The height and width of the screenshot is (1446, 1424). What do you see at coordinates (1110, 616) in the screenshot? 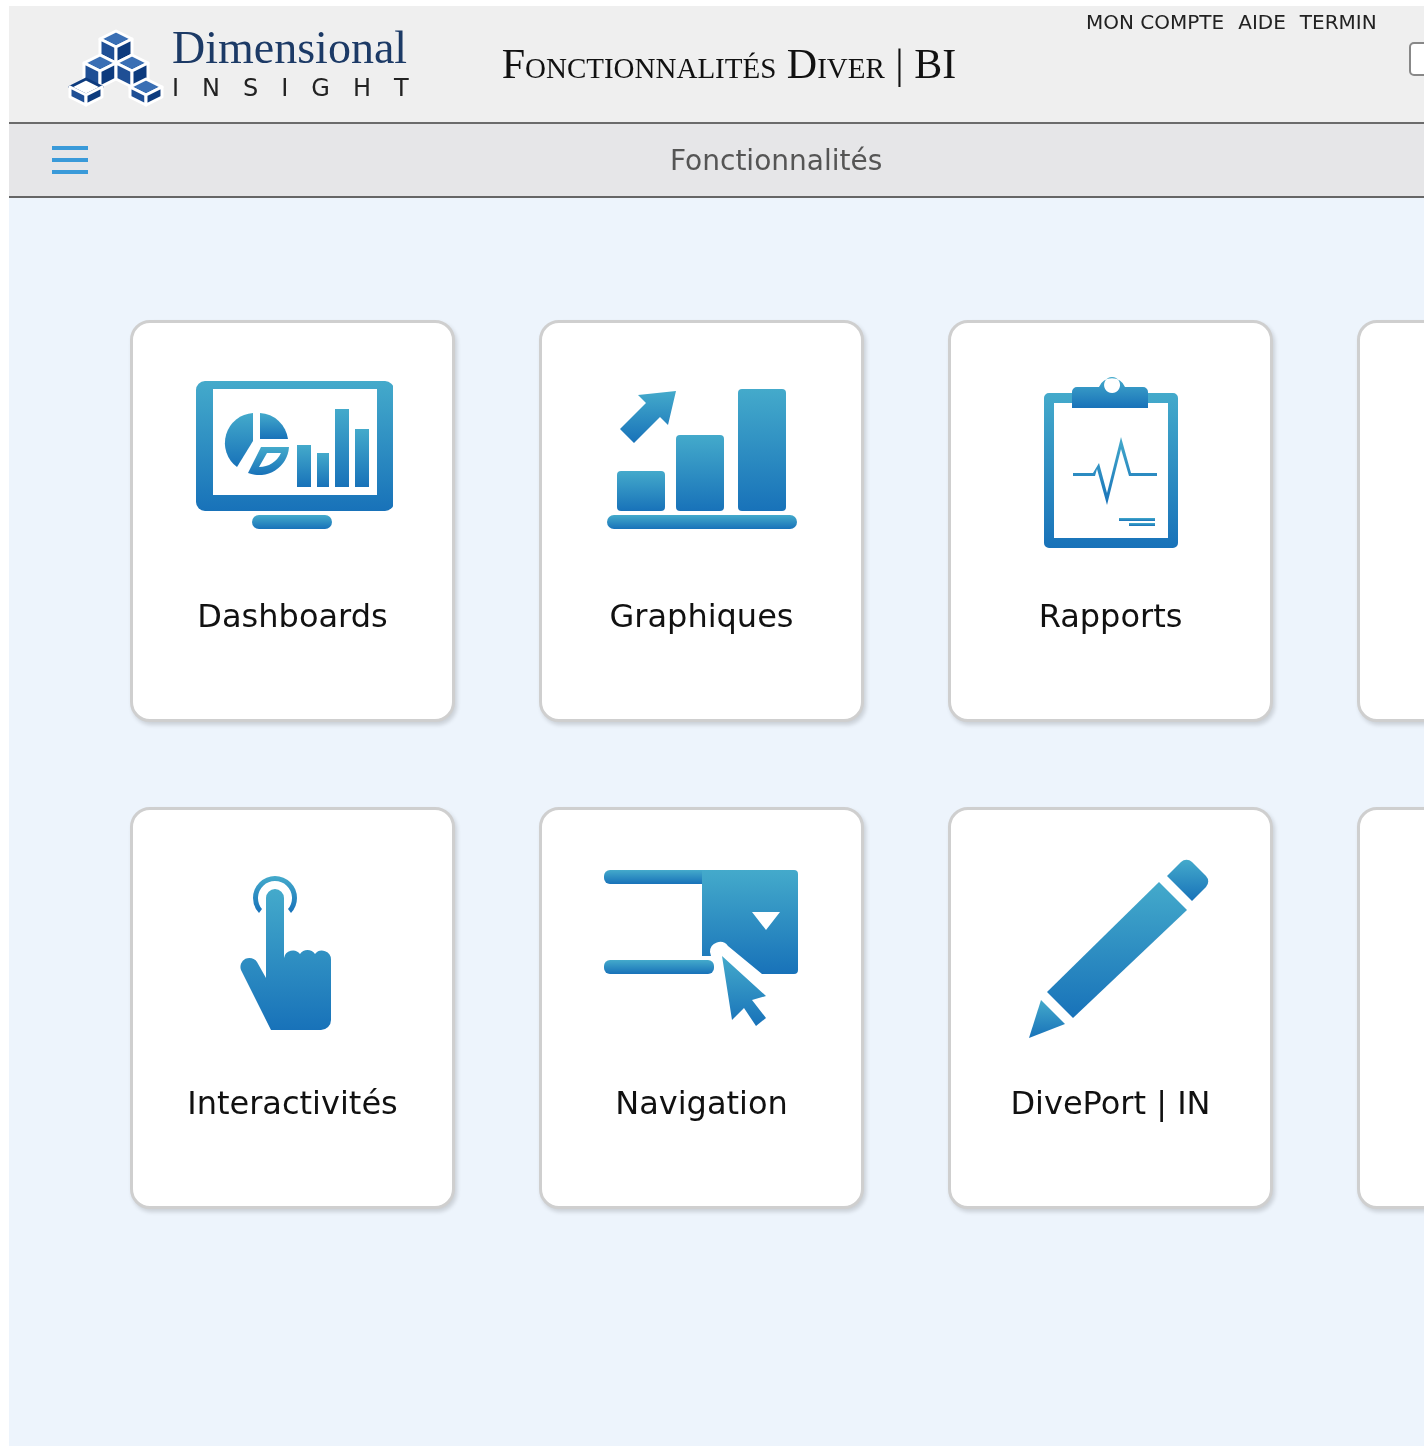
I see `tile-label: Rapports` at bounding box center [1110, 616].